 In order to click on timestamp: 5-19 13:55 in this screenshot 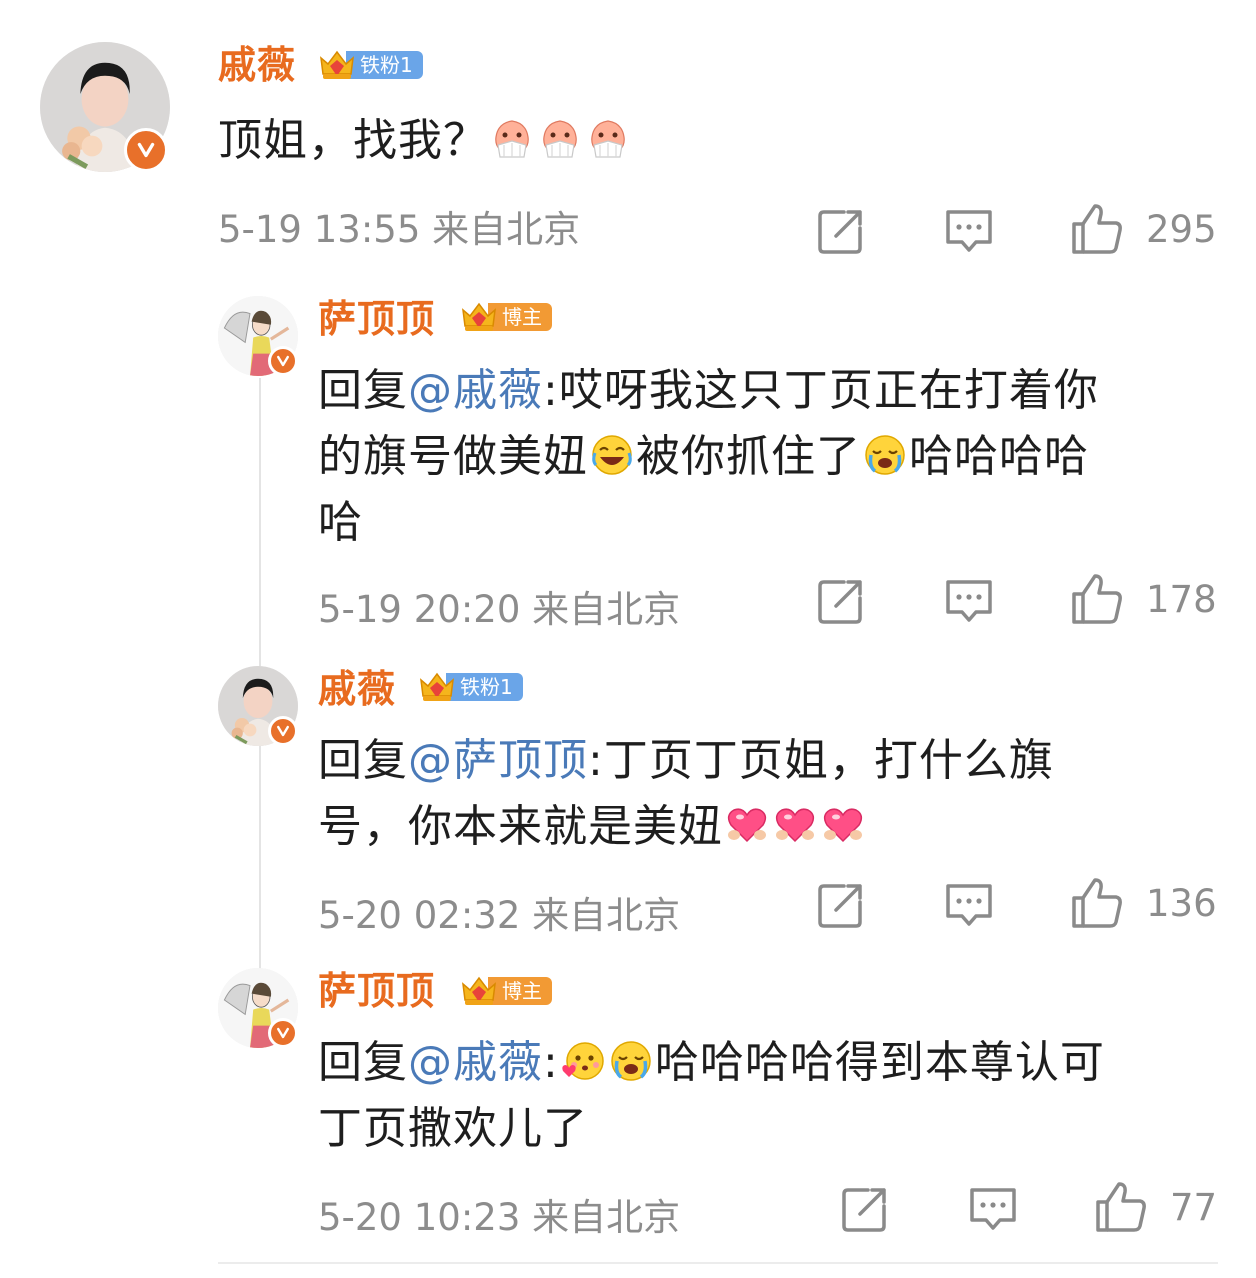, I will do `click(319, 229)`.